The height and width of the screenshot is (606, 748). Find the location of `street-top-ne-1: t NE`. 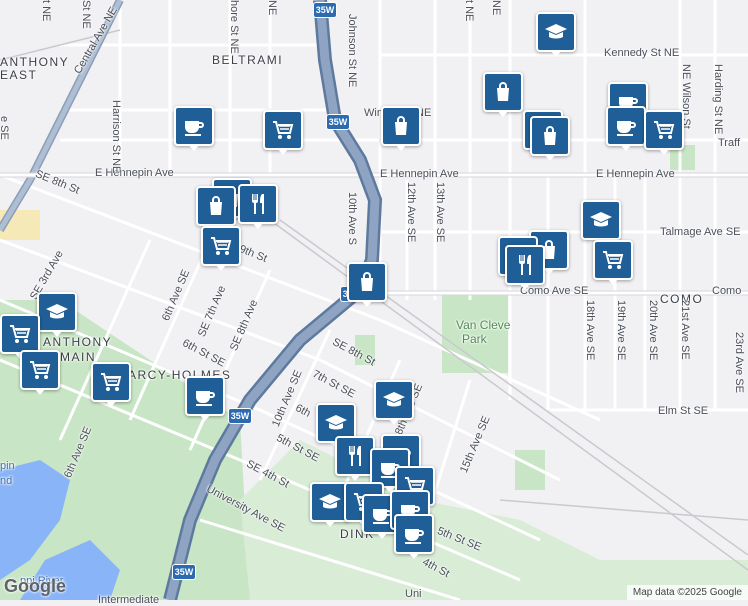

street-top-ne-1: t NE is located at coordinates (46, 11).